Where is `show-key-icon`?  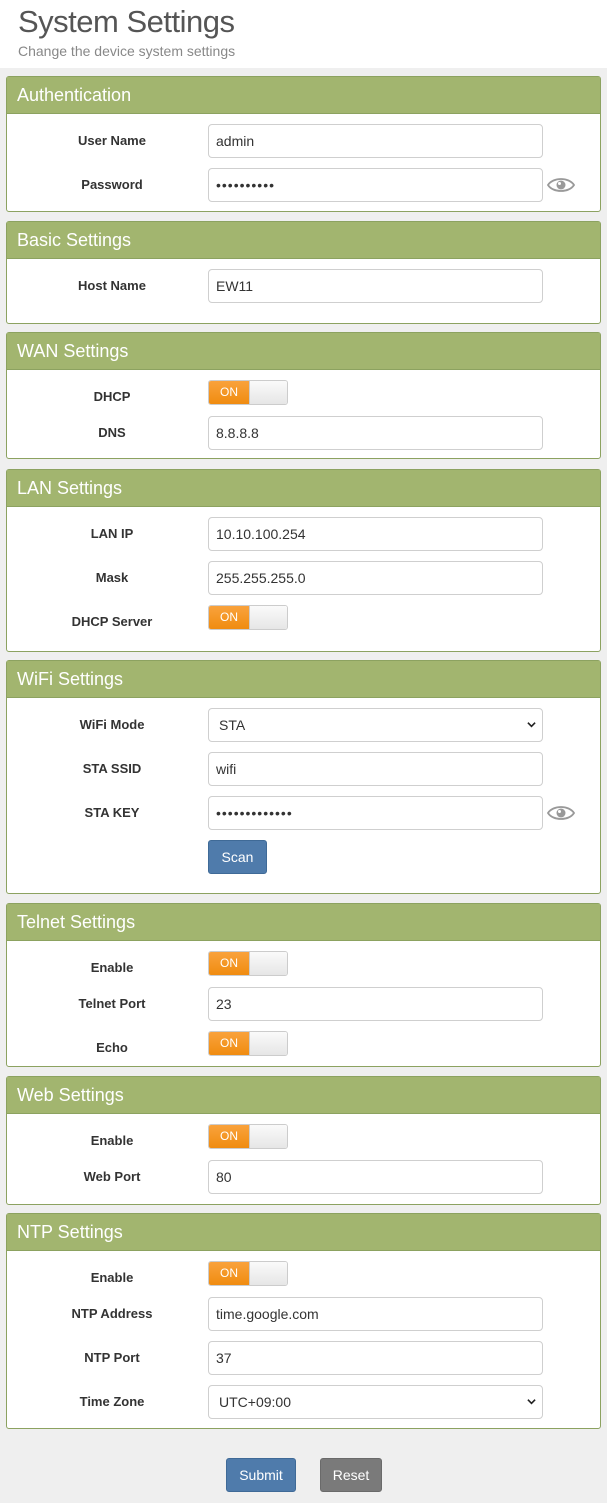
show-key-icon is located at coordinates (561, 813).